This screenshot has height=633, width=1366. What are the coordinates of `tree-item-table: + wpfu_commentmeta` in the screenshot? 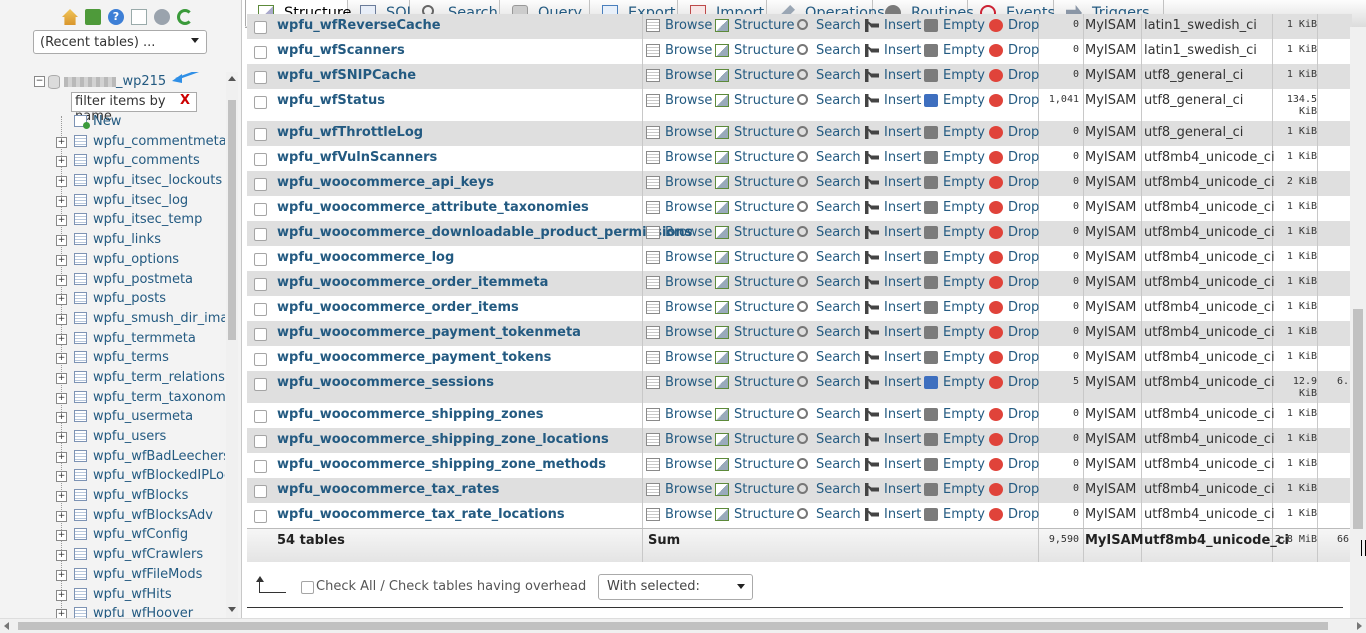 It's located at (127, 142).